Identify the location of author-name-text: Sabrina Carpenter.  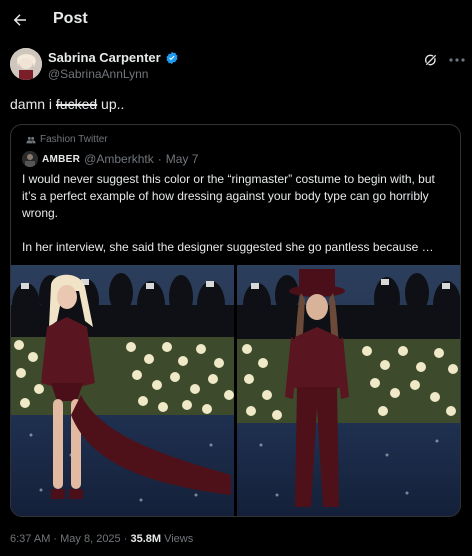
(104, 57).